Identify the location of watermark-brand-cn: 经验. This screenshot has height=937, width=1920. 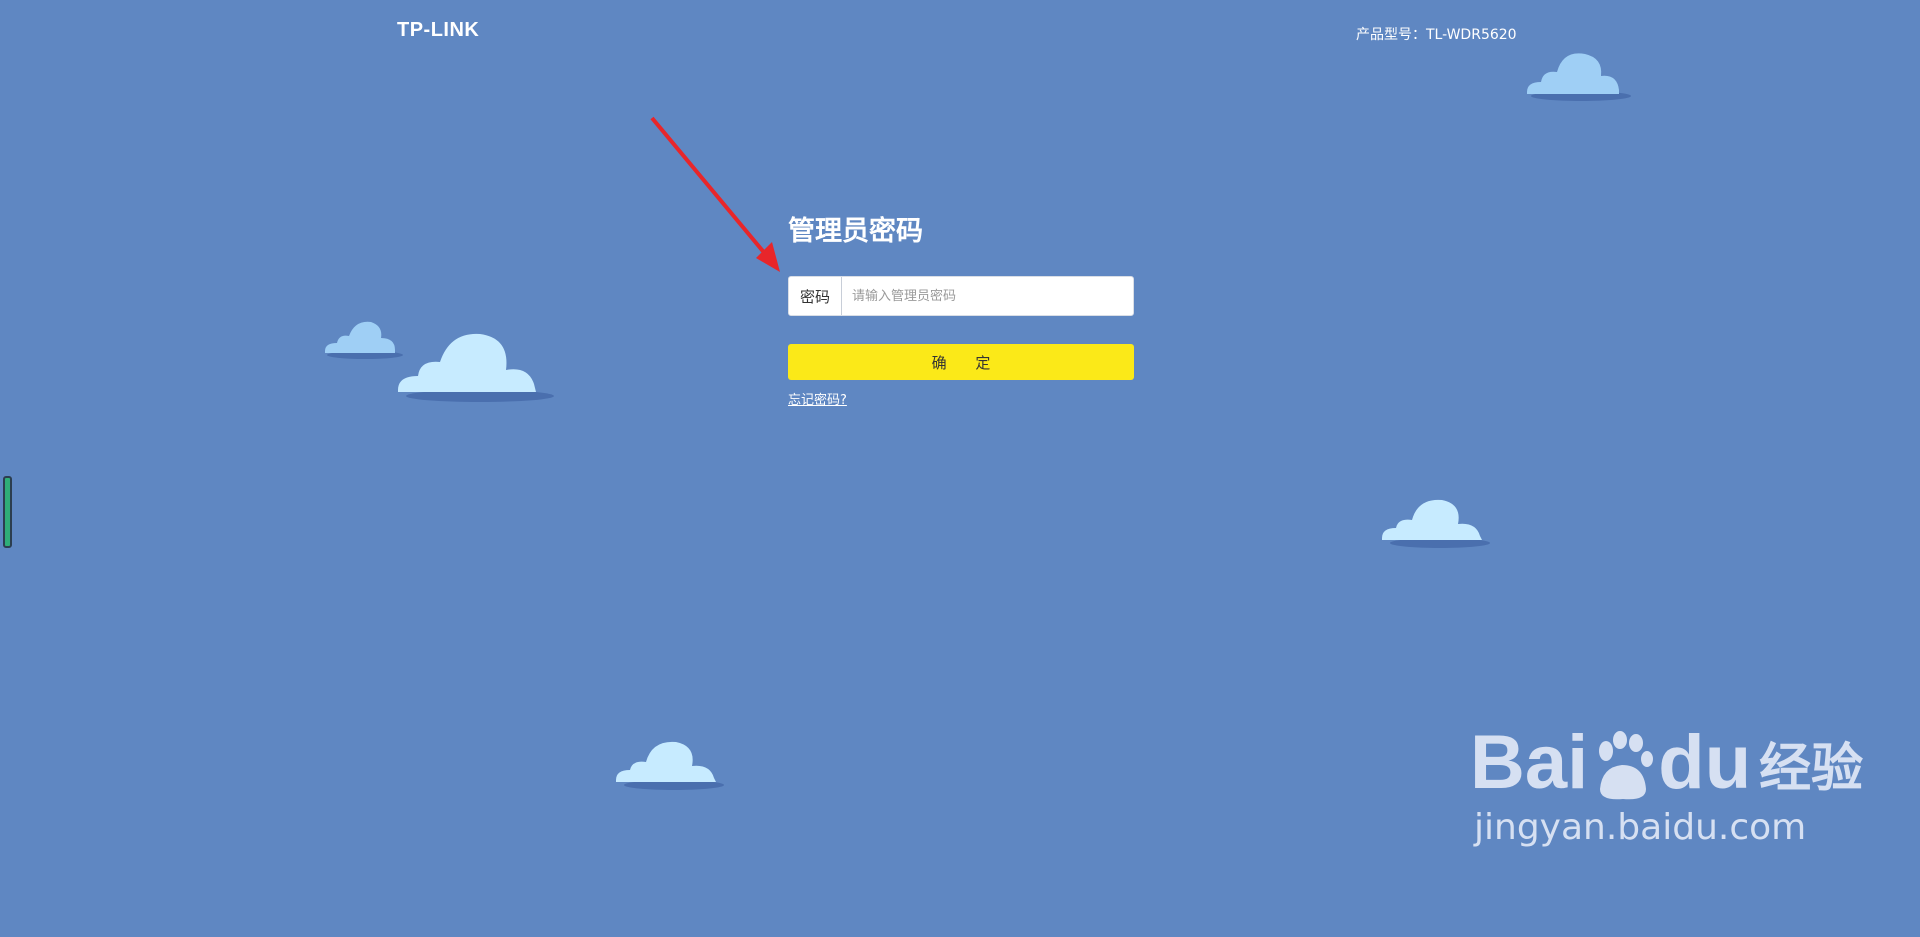
(1811, 769).